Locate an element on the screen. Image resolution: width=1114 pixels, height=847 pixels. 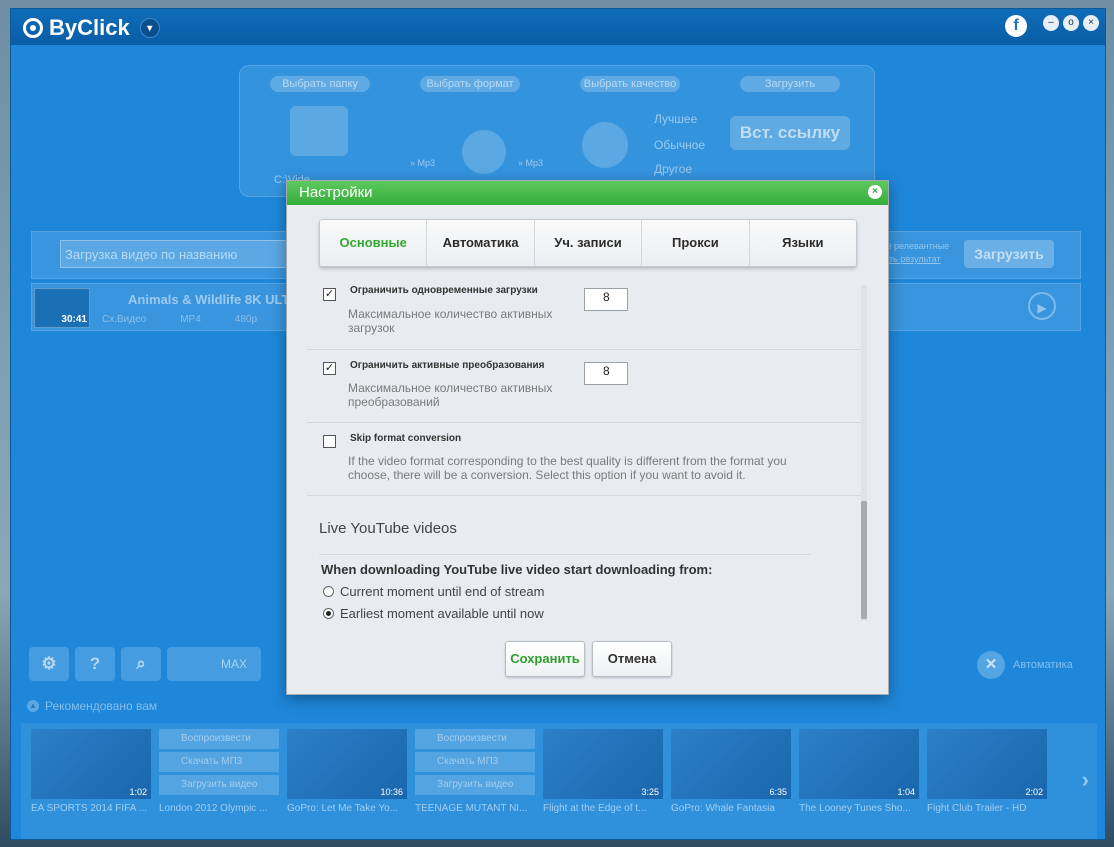
rec-thumbnail: 3:25 is located at coordinates (603, 764).